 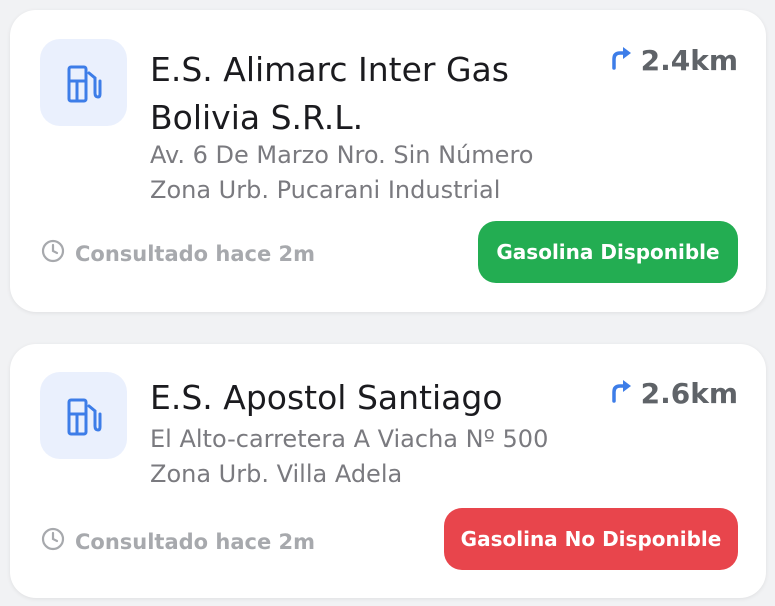 I want to click on address-line-2: Zona Urb. Pucarani Industrial, so click(x=325, y=190).